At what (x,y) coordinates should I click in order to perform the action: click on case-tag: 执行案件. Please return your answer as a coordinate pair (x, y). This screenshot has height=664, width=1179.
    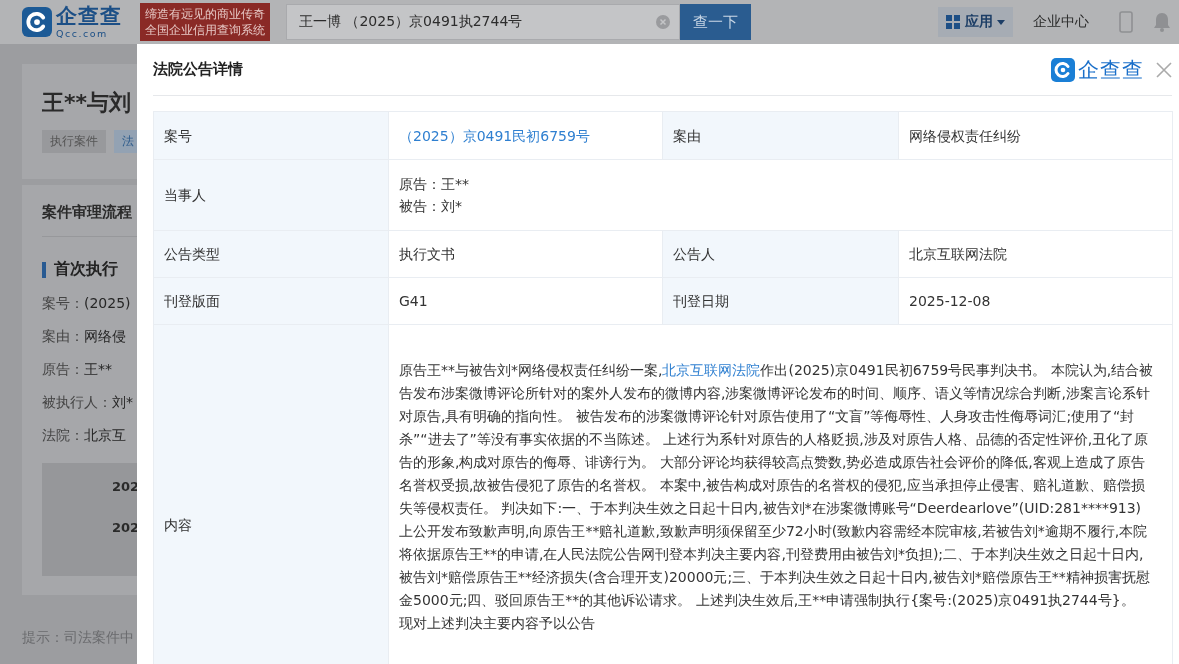
    Looking at the image, I should click on (74, 141).